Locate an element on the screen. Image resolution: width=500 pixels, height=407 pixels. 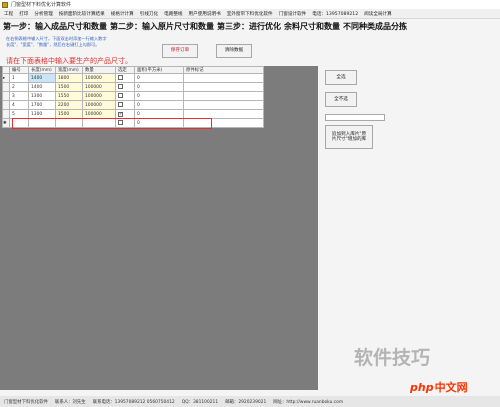
menu-item-curtain: 室外窗帘下料优化软件 is located at coordinates (250, 14).